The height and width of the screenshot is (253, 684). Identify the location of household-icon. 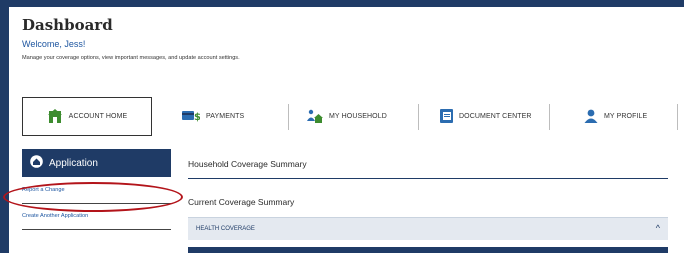
(315, 117).